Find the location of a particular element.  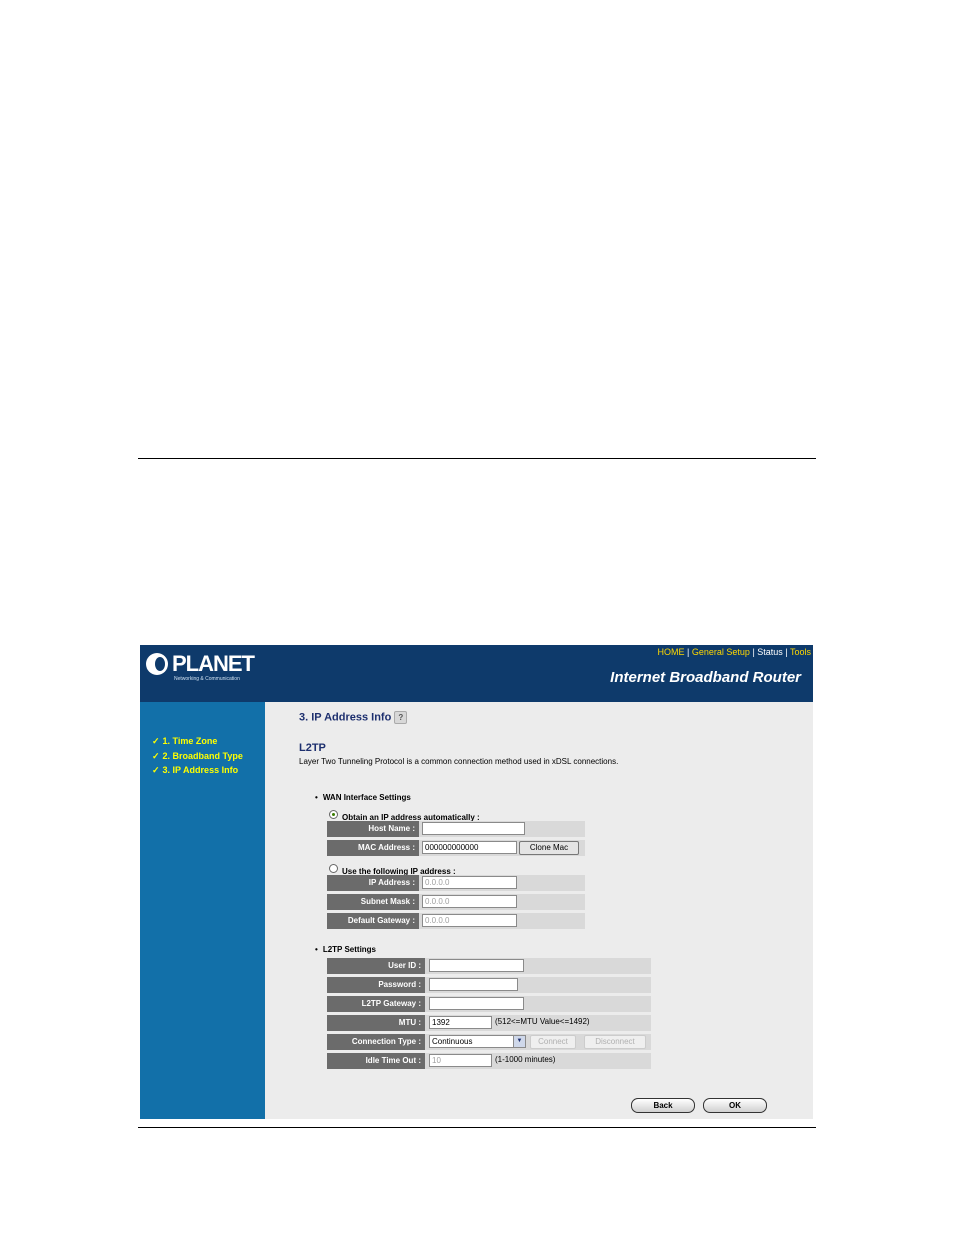

sidebar-item-broadband-type: ✓ 2. Broadband Type is located at coordinates (197, 758).